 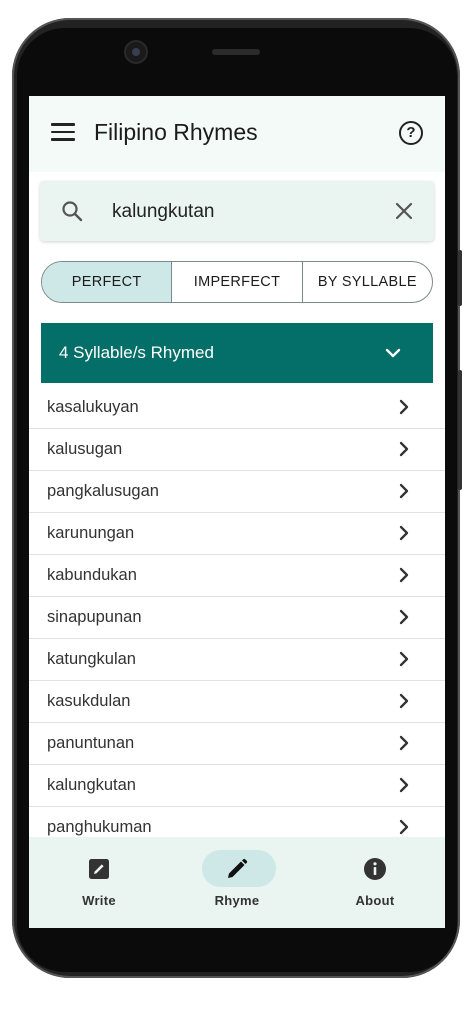 I want to click on nav-rhyme-label: Rhyme, so click(x=237, y=900).